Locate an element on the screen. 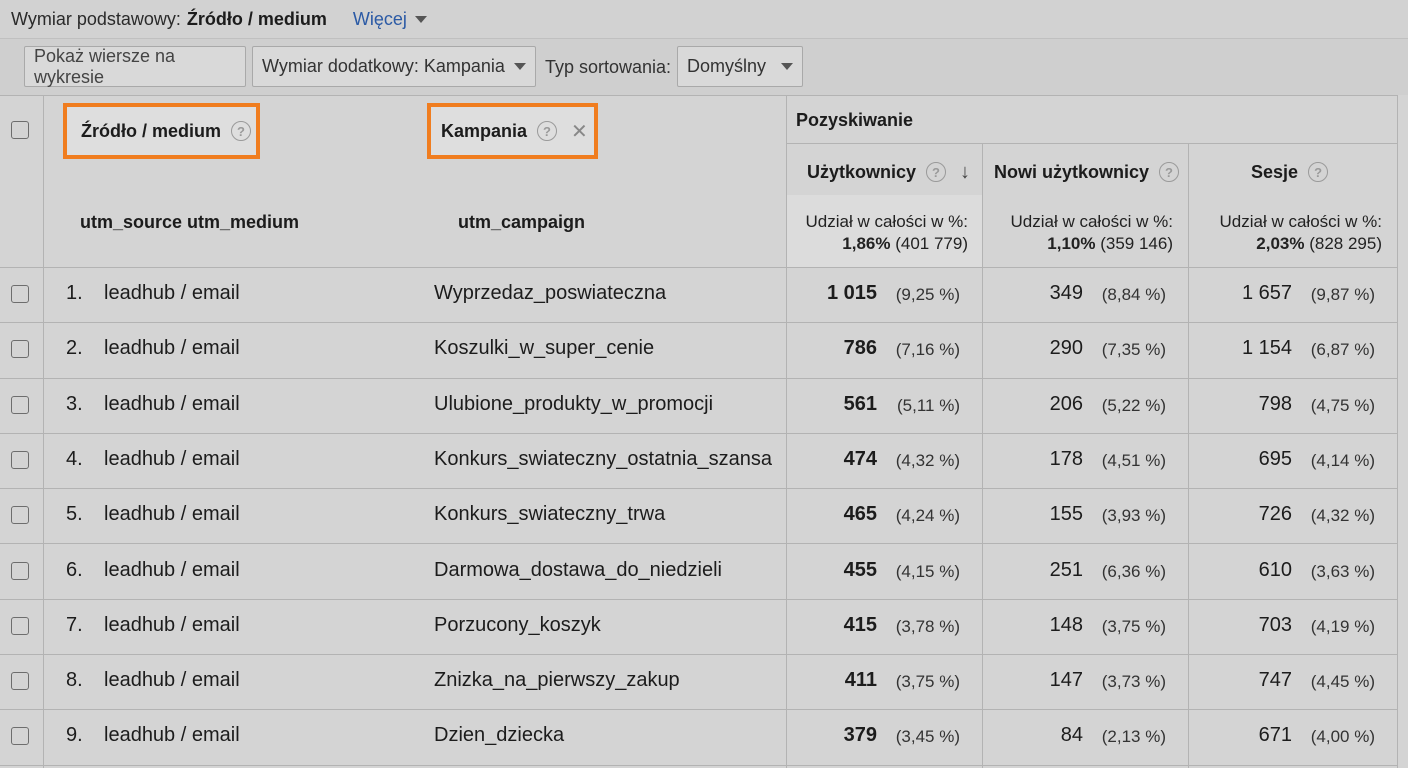 This screenshot has height=768, width=1408. cell-idx: 3. is located at coordinates (74, 403).